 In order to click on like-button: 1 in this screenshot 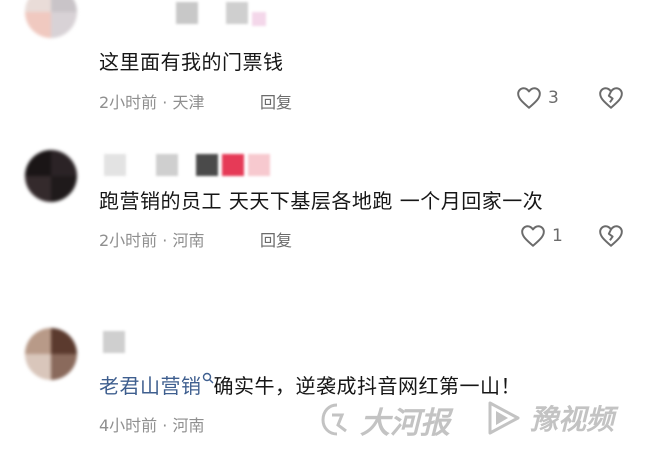, I will do `click(541, 236)`.